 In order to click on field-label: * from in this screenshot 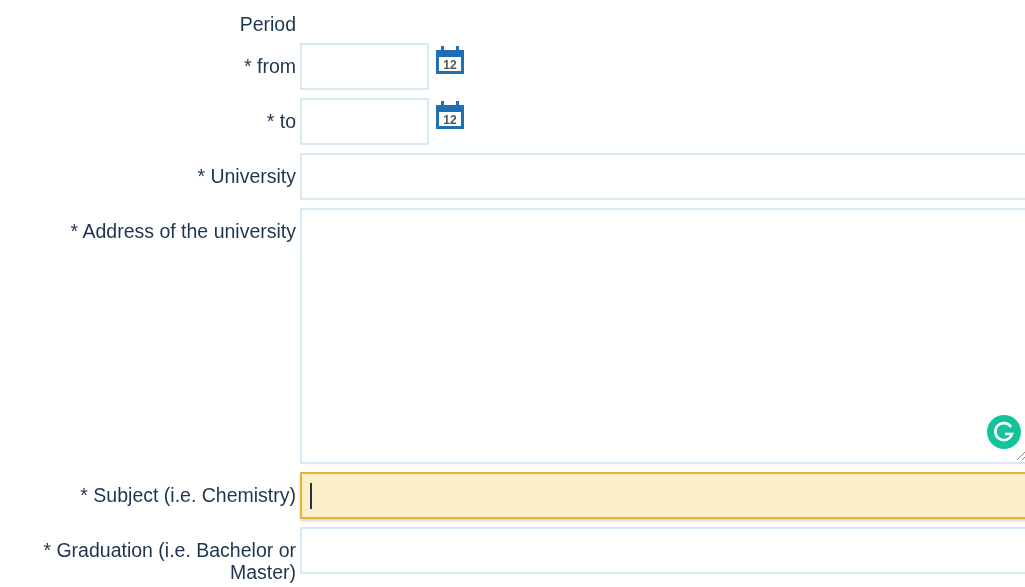, I will do `click(269, 66)`.